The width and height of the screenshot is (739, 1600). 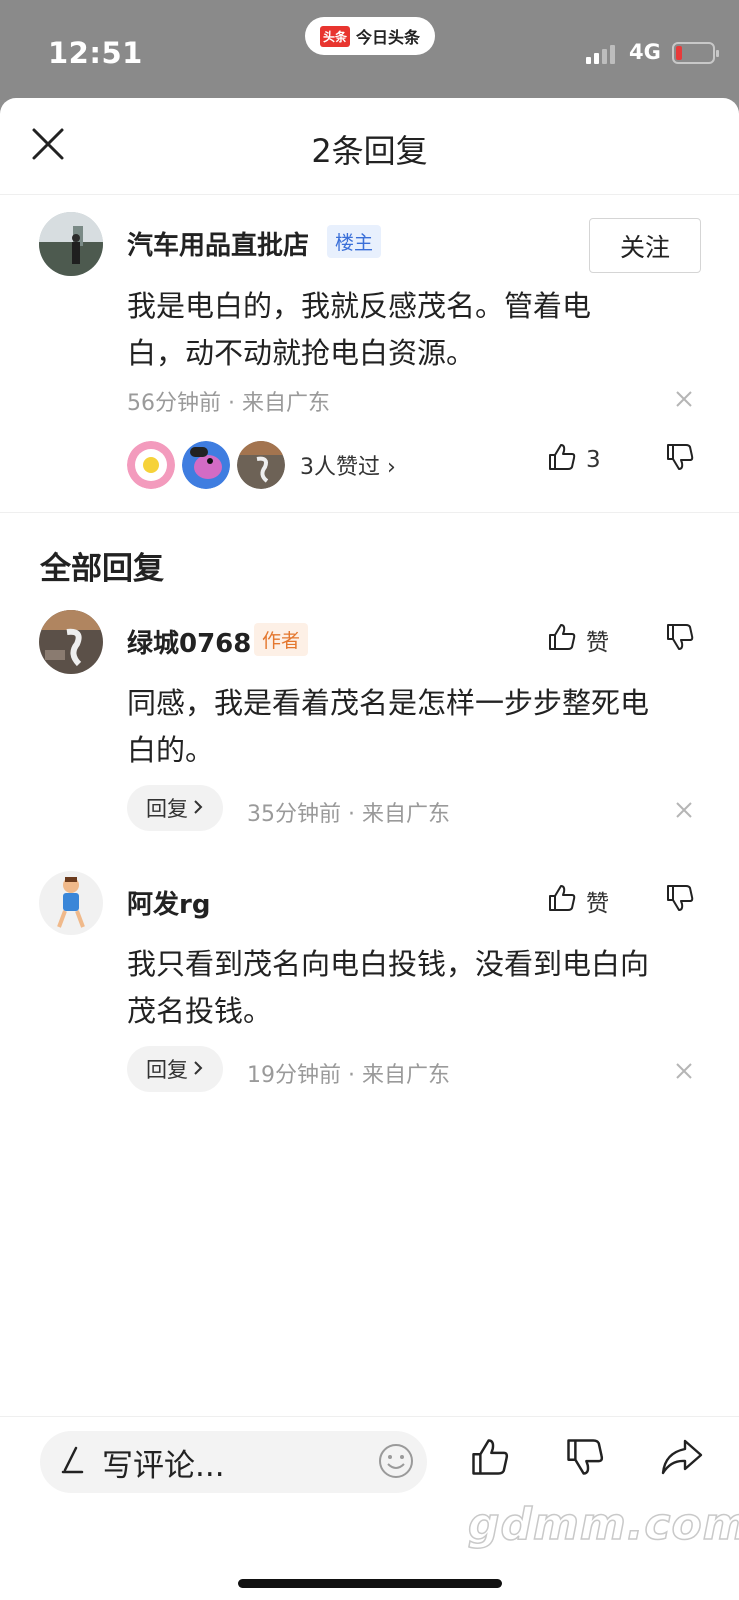 I want to click on source-app-name: 今日头条, so click(x=388, y=37).